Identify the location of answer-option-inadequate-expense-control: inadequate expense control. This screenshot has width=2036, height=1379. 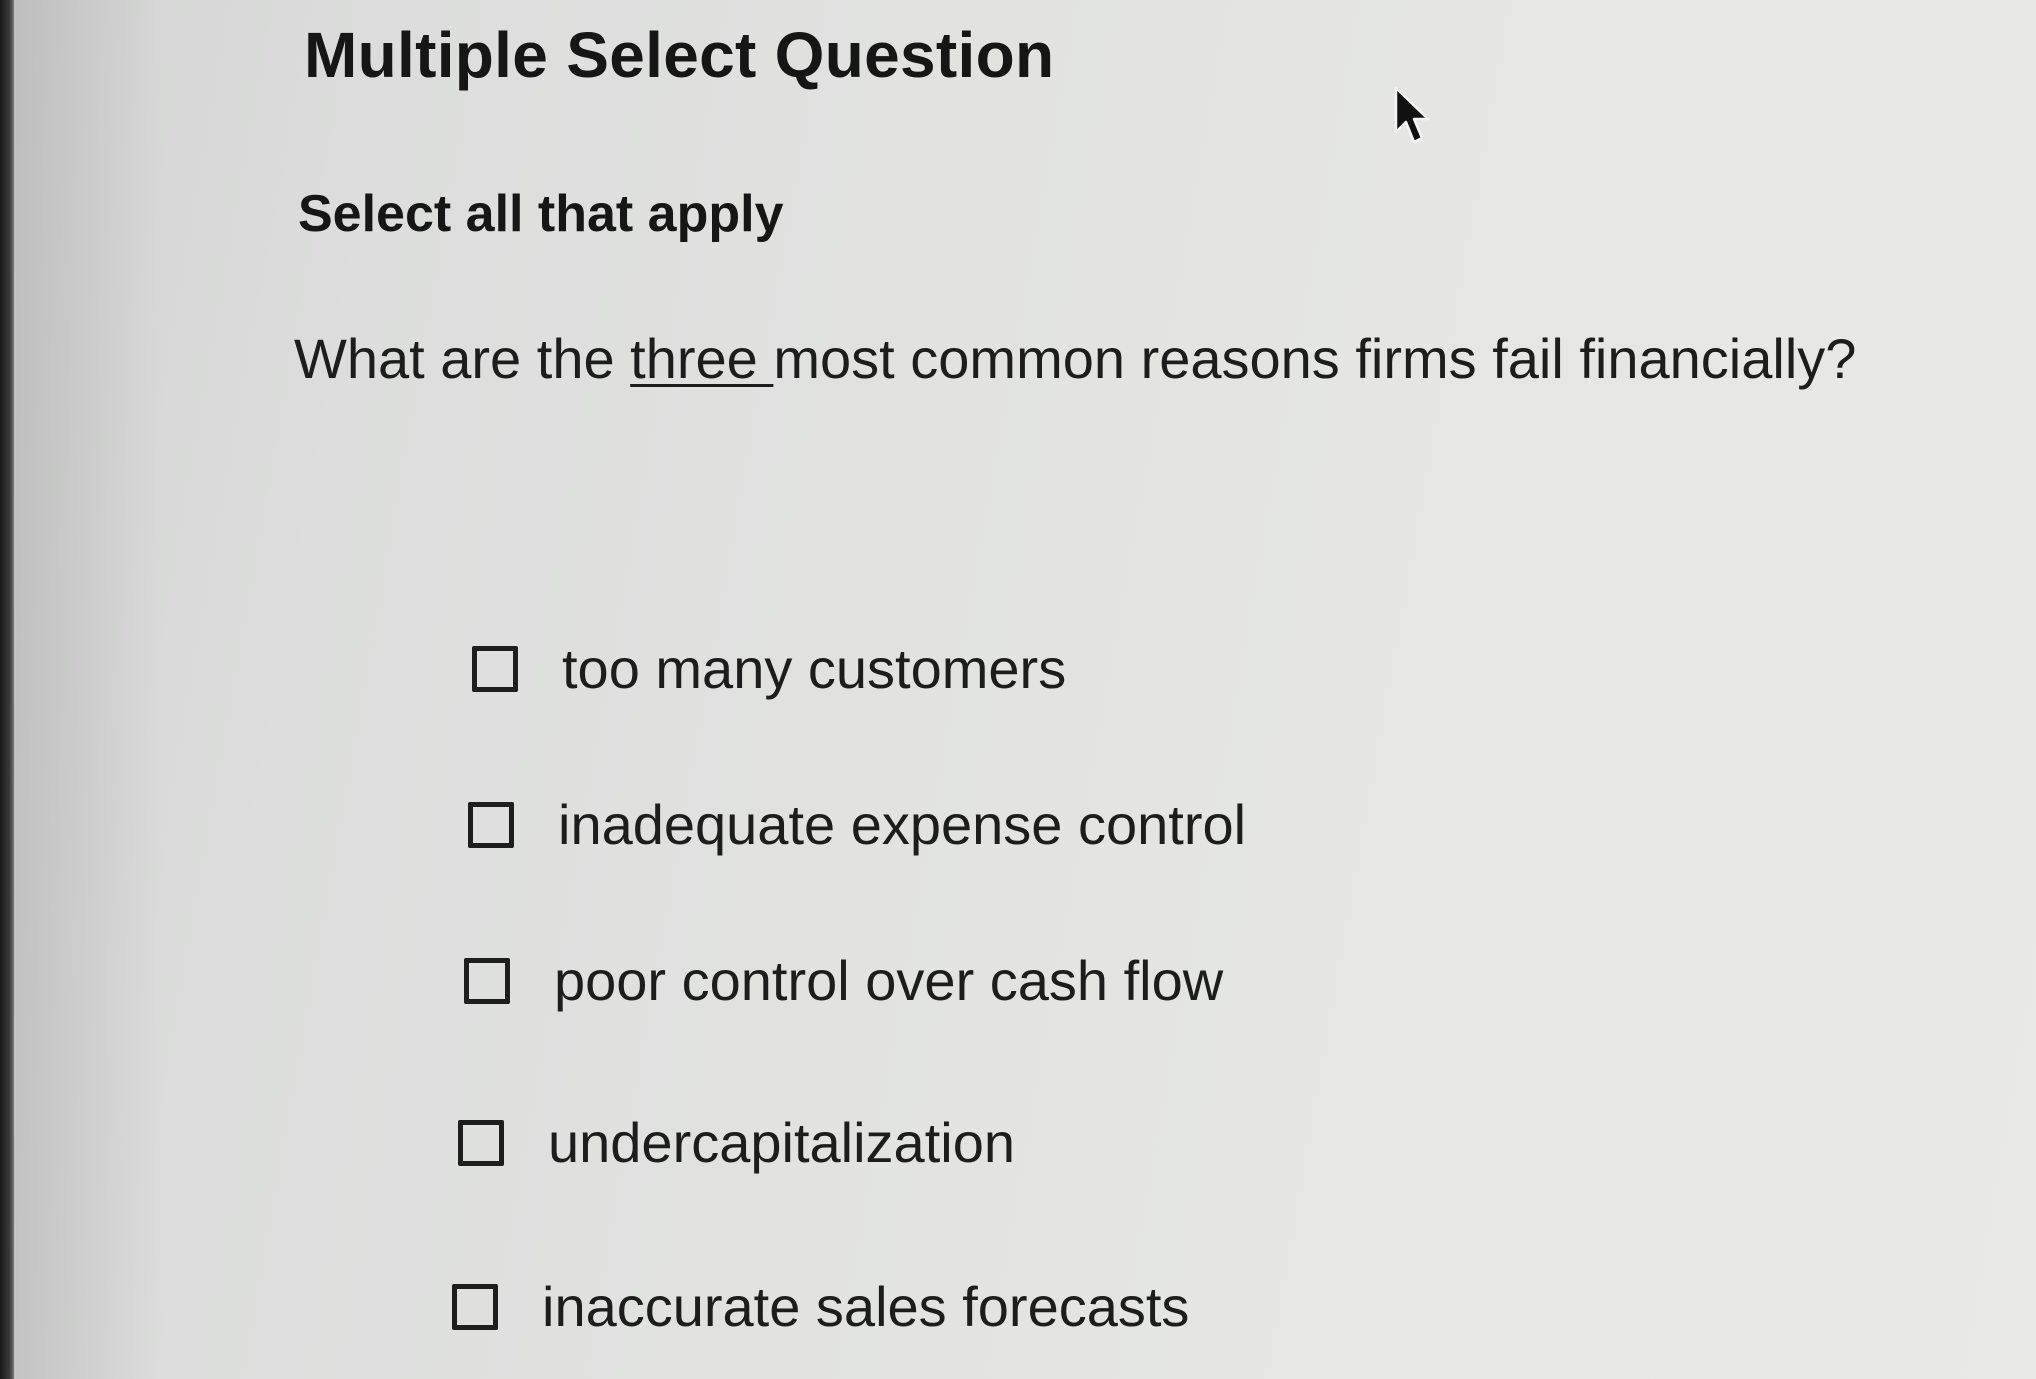
(857, 824).